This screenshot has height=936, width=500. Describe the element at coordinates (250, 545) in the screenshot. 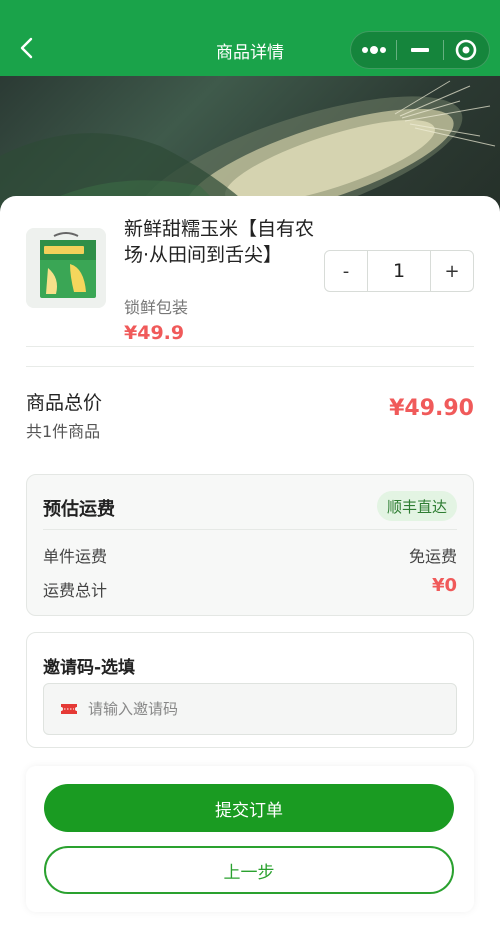

I see `shipping-card: 预估运费 顺丰直达 单件运费 免运费 运费总计 ¥0` at that location.